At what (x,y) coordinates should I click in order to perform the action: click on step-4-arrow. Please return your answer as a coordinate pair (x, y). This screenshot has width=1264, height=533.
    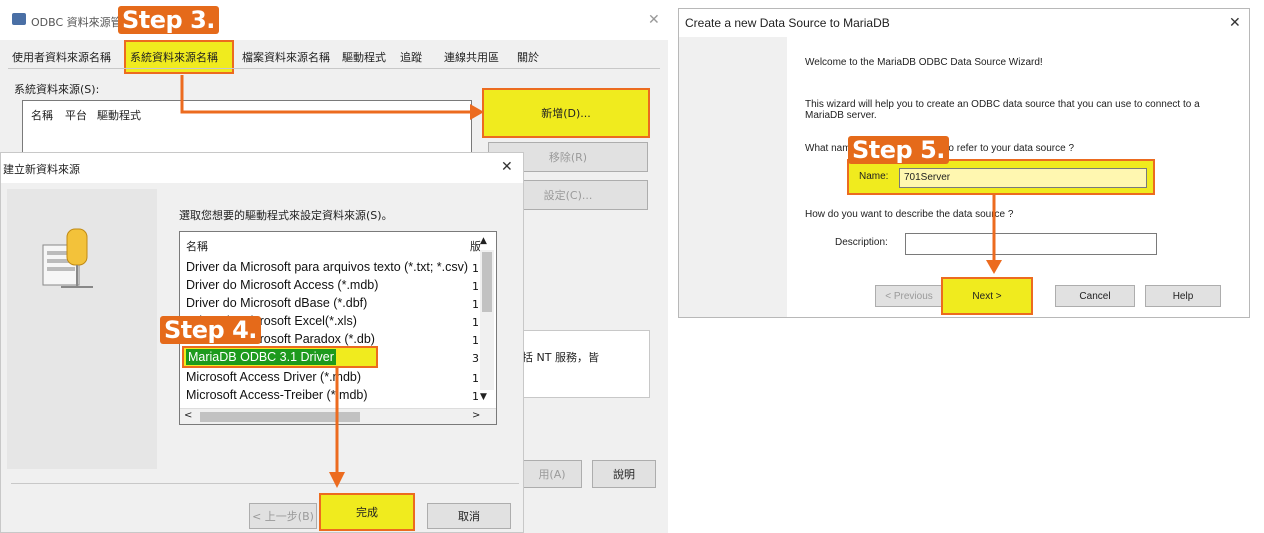
    Looking at the image, I should click on (337, 428).